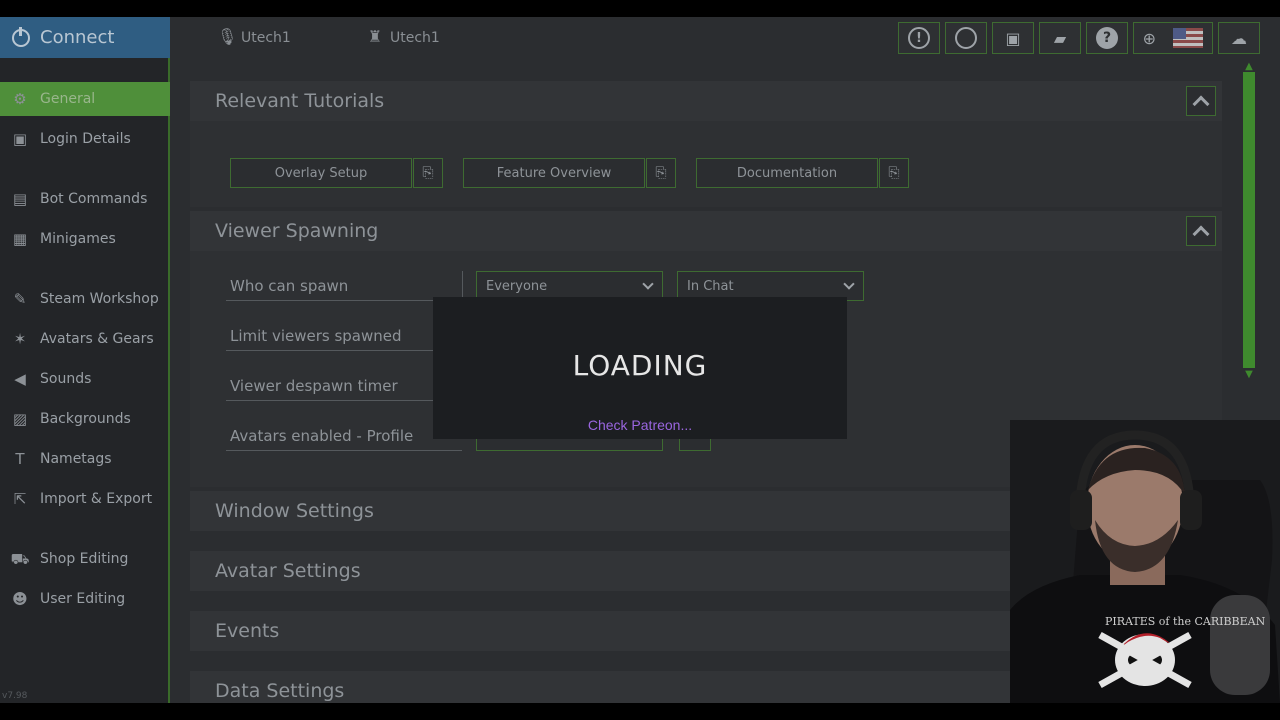 Image resolution: width=1280 pixels, height=720 pixels. What do you see at coordinates (20, 139) in the screenshot?
I see `id-card-icon: ▣` at bounding box center [20, 139].